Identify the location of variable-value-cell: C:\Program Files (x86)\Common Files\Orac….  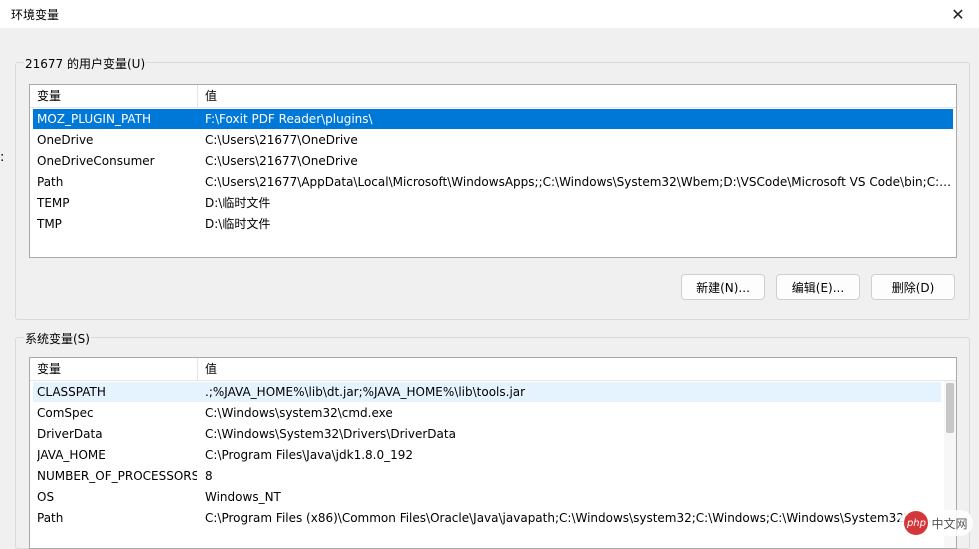
(573, 518).